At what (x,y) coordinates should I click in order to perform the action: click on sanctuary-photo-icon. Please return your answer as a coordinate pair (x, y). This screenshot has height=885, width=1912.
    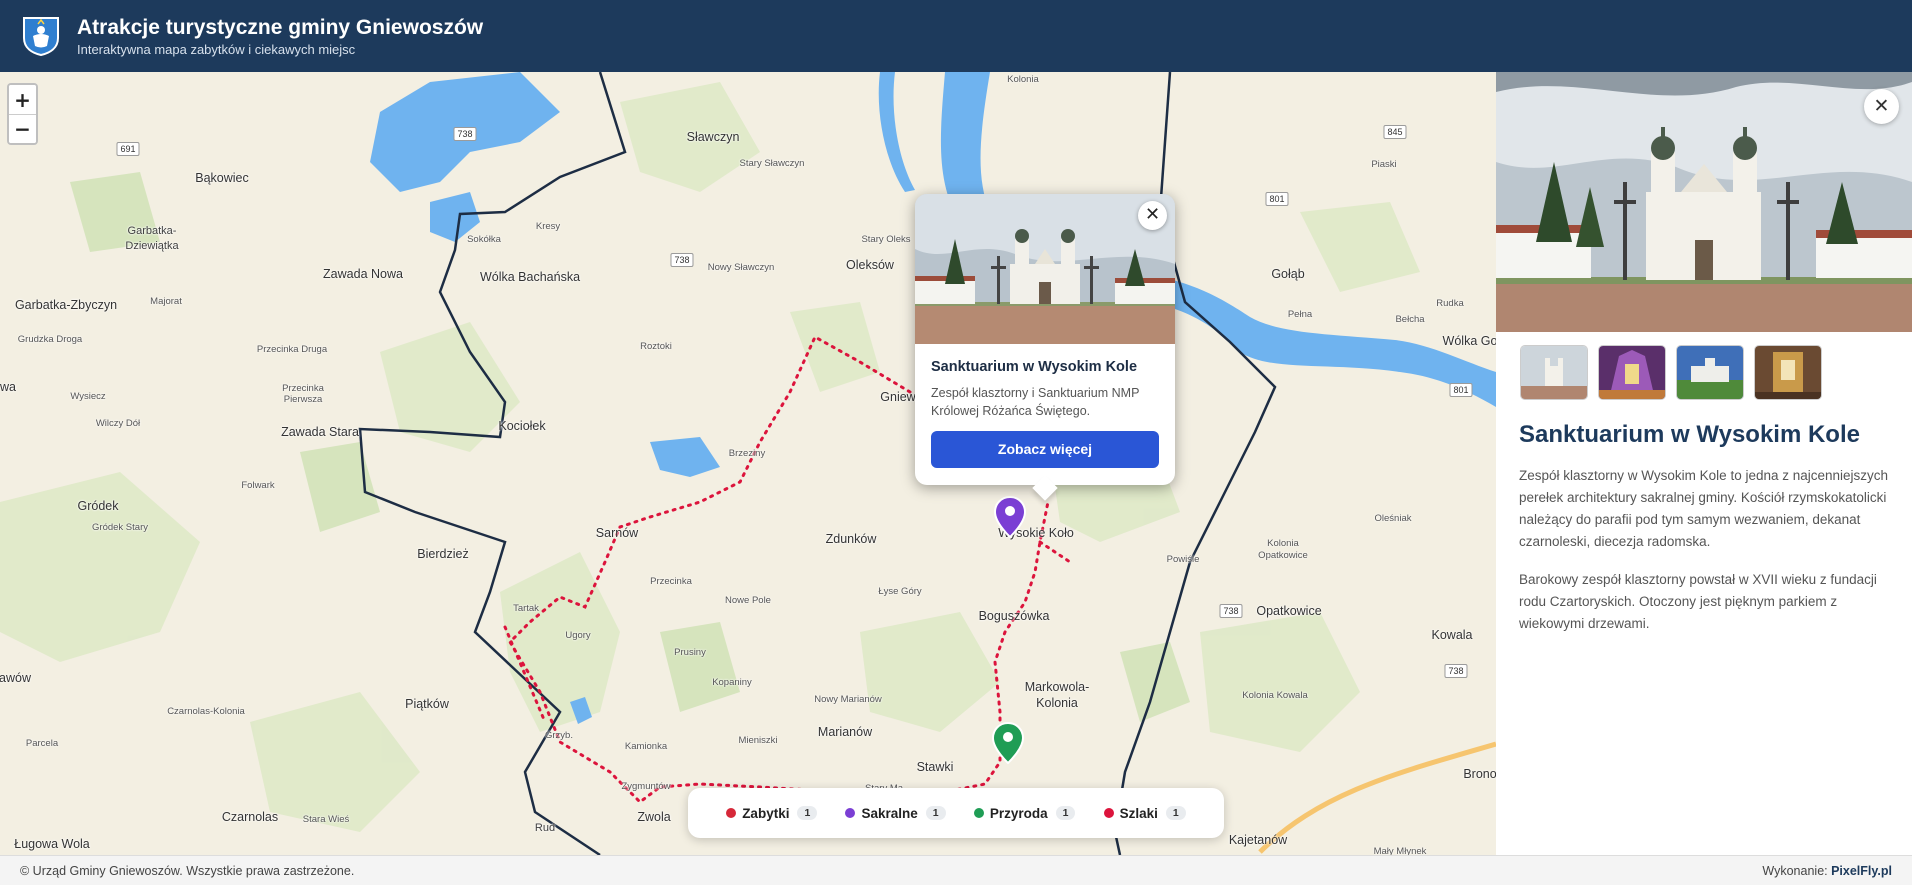
    Looking at the image, I should click on (1045, 269).